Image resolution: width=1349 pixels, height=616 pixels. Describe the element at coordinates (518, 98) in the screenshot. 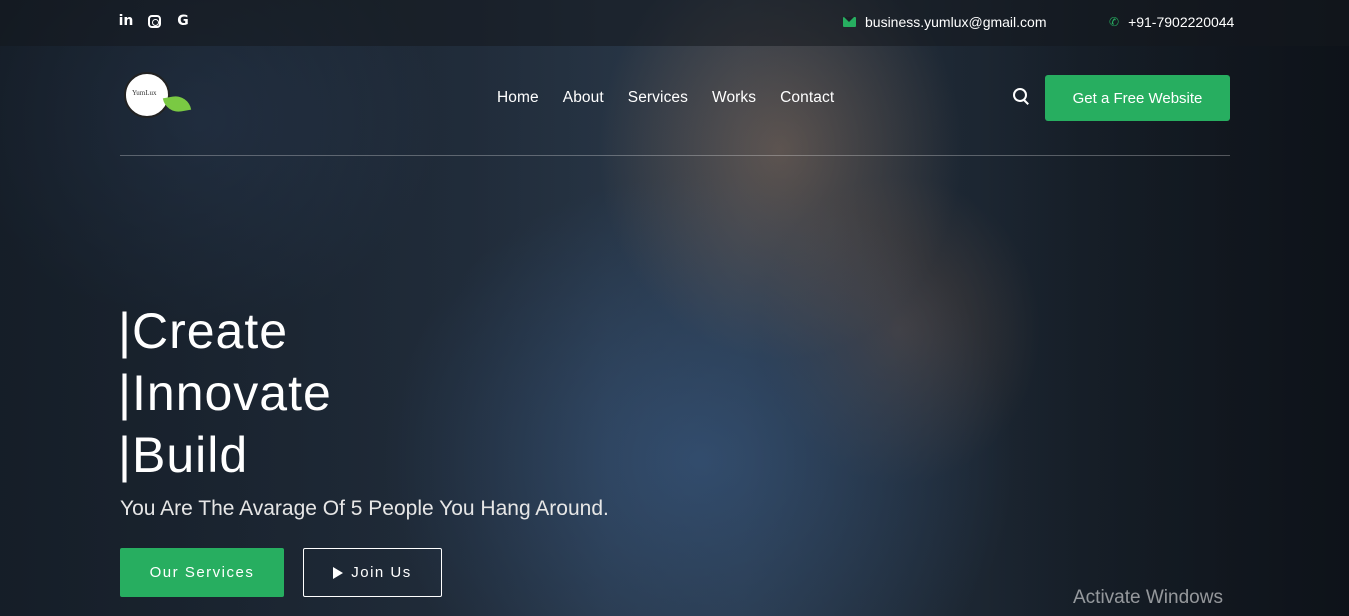

I see `nav-home: Home` at that location.